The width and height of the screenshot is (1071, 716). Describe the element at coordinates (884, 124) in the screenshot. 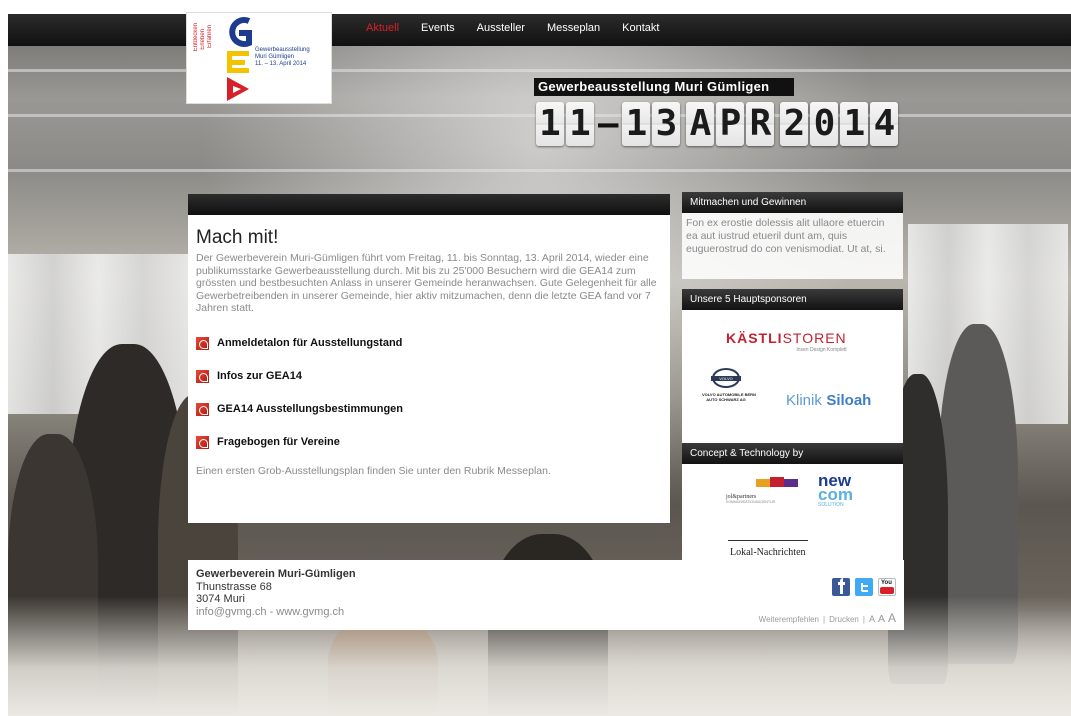

I see `year-digit: 4` at that location.